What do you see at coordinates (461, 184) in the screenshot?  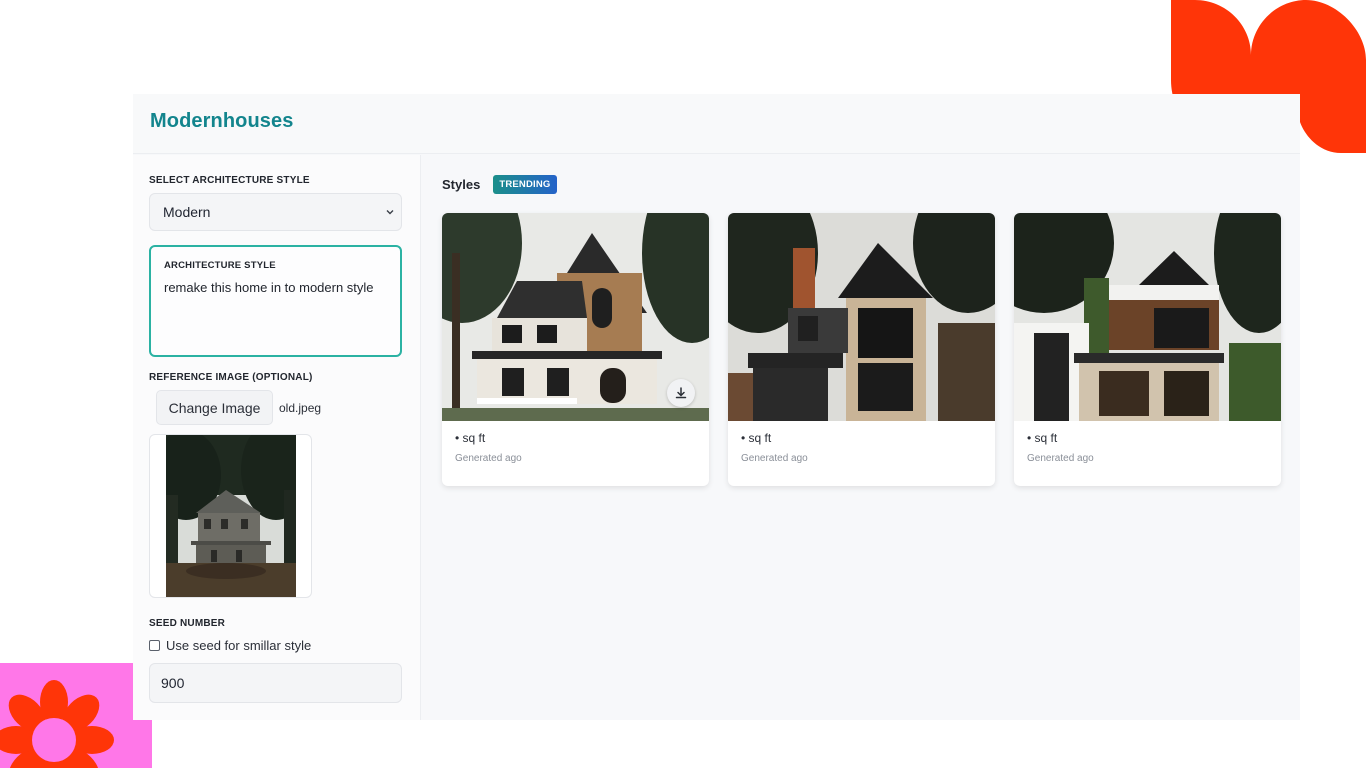 I see `styles-title: Styles` at bounding box center [461, 184].